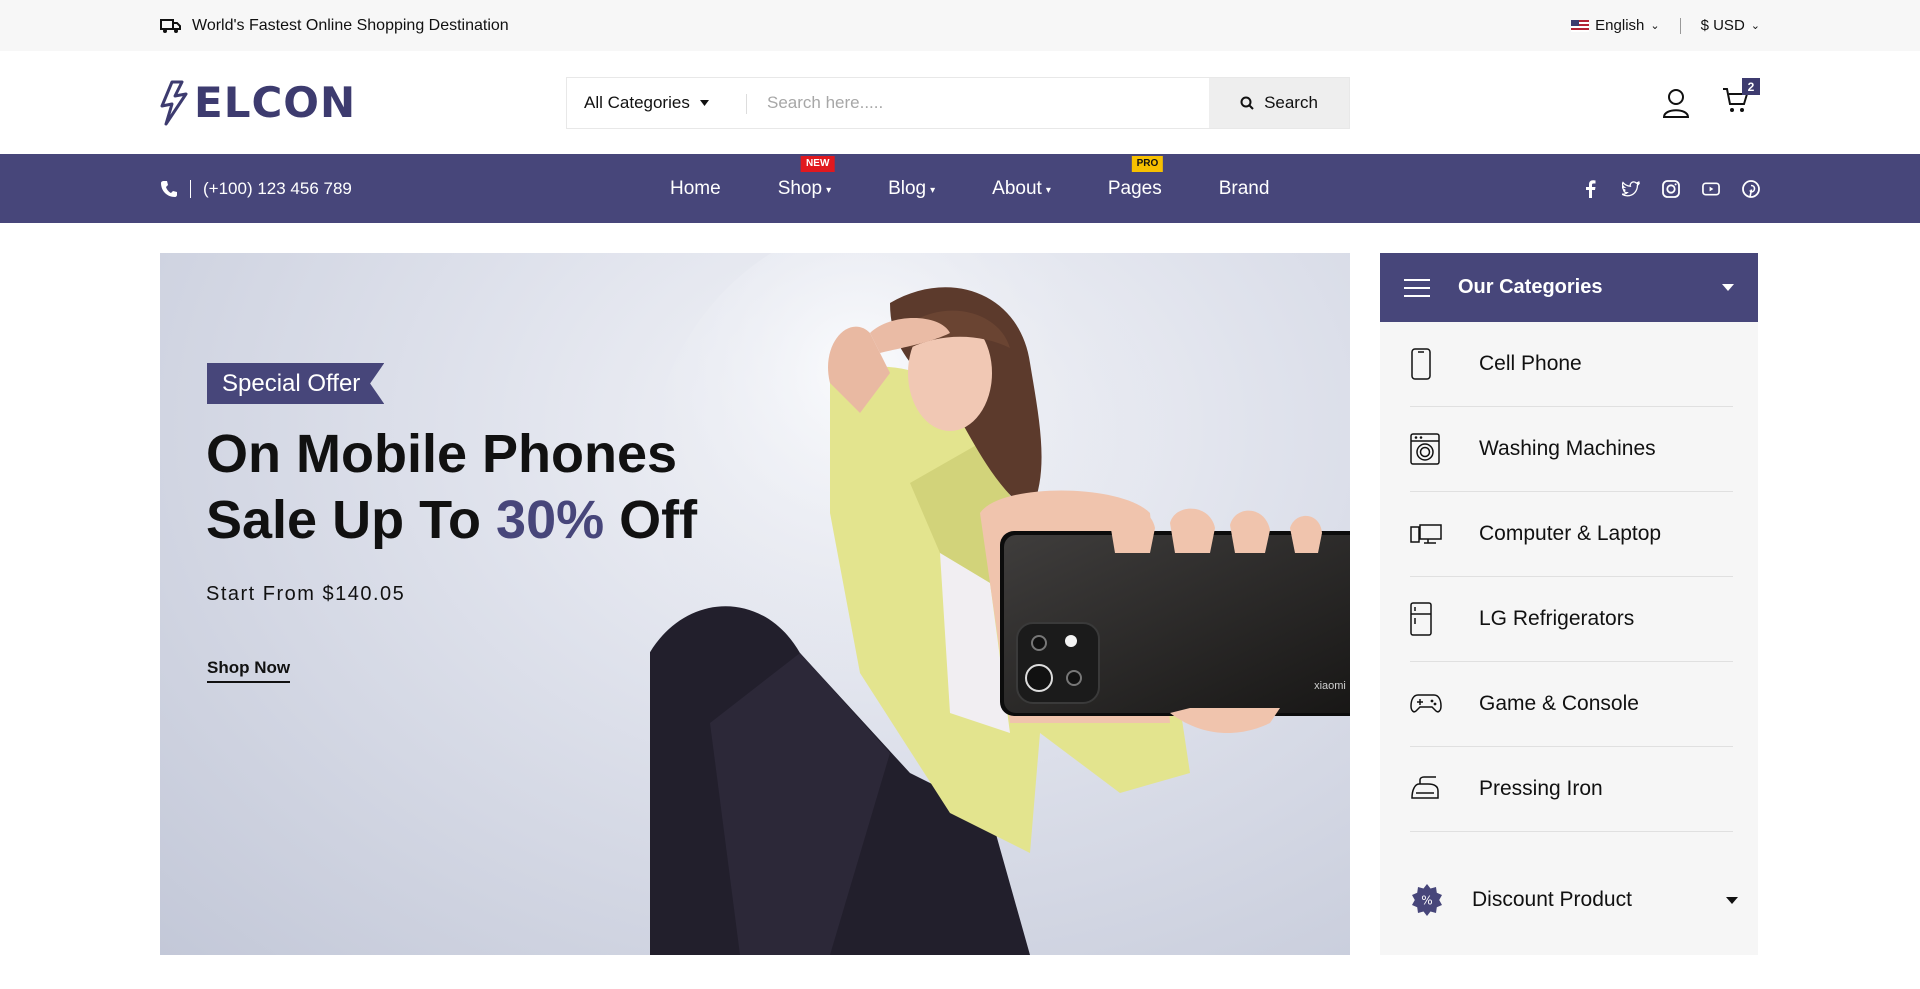 The image size is (1920, 989). I want to click on facebook-icon, so click(1591, 188).